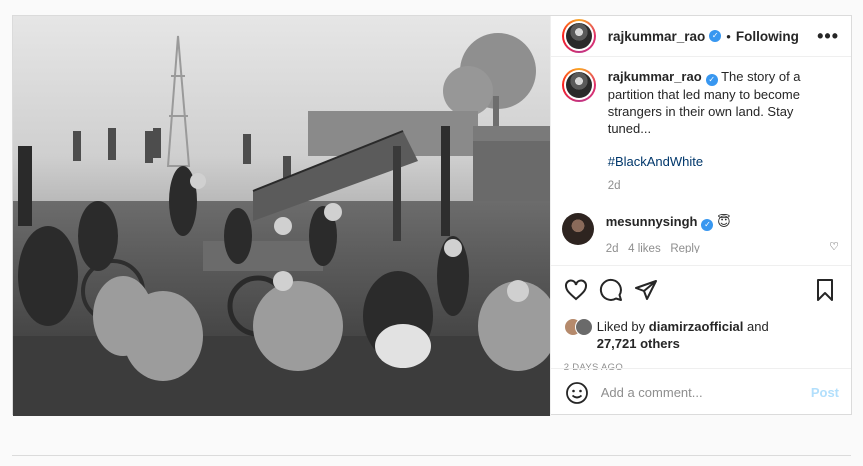 Image resolution: width=863 pixels, height=466 pixels. Describe the element at coordinates (578, 85) in the screenshot. I see `caption-avatar` at that location.